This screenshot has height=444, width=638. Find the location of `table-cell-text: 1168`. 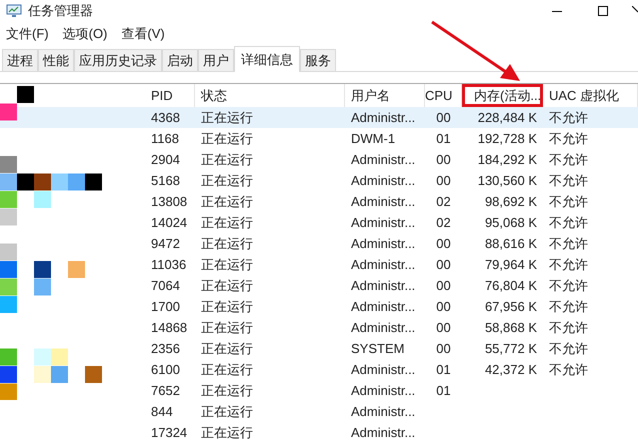

table-cell-text: 1168 is located at coordinates (165, 139).